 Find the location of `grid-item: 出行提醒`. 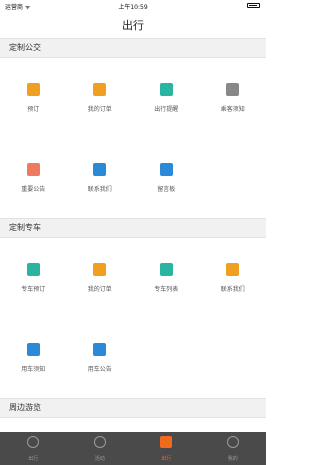

grid-item: 出行提醒 is located at coordinates (166, 98).